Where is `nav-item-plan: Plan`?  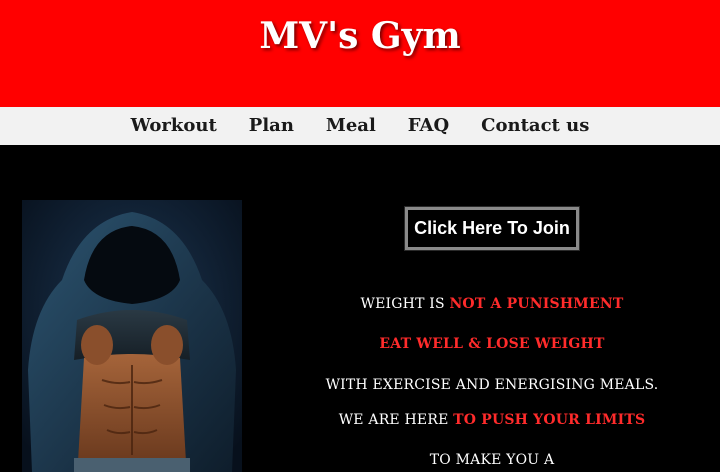
nav-item-plan: Plan is located at coordinates (271, 126).